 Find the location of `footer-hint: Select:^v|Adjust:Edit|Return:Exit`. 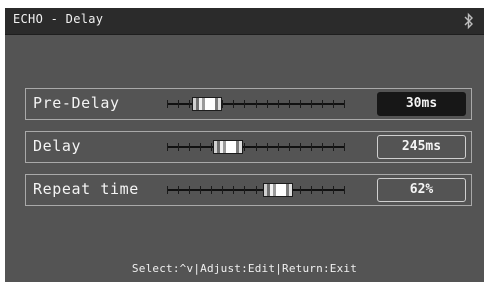

footer-hint: Select:^v|Adjust:Edit|Return:Exit is located at coordinates (244, 268).